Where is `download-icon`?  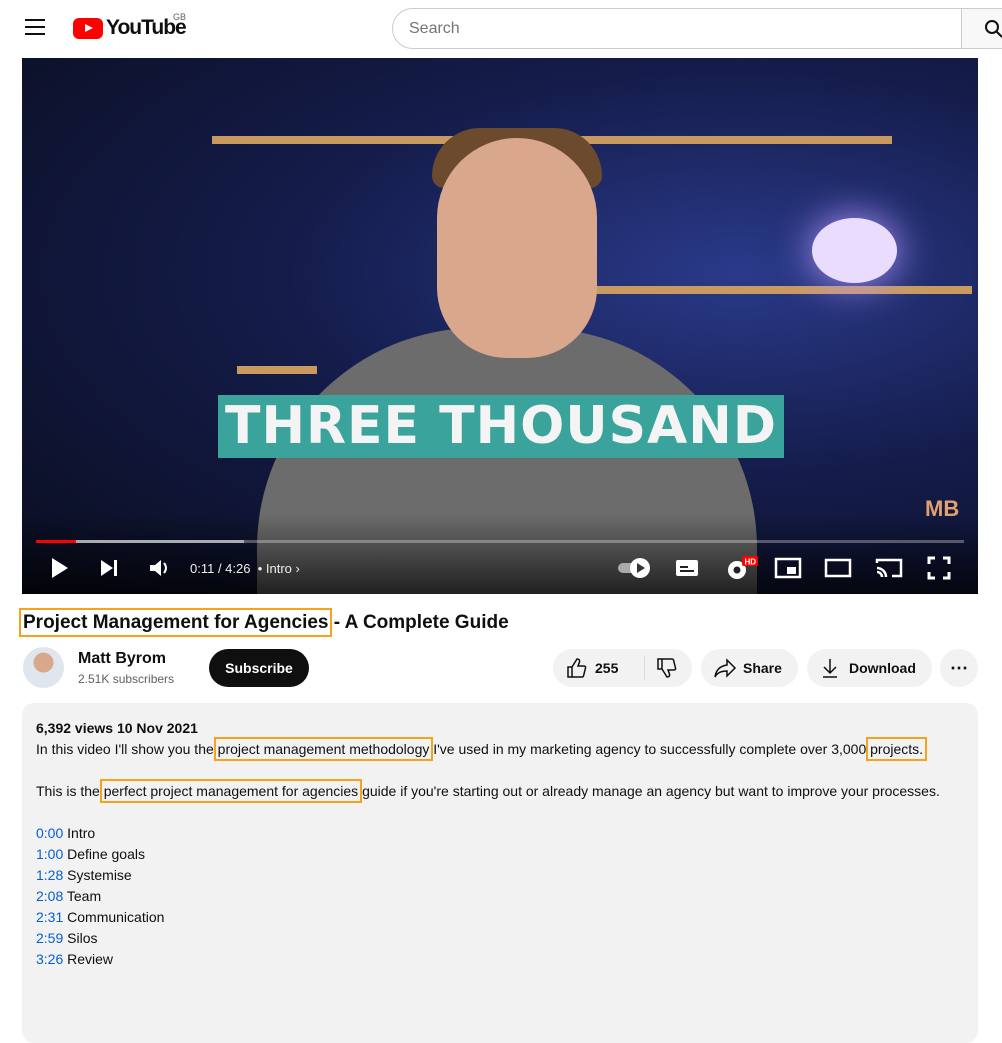 download-icon is located at coordinates (830, 668).